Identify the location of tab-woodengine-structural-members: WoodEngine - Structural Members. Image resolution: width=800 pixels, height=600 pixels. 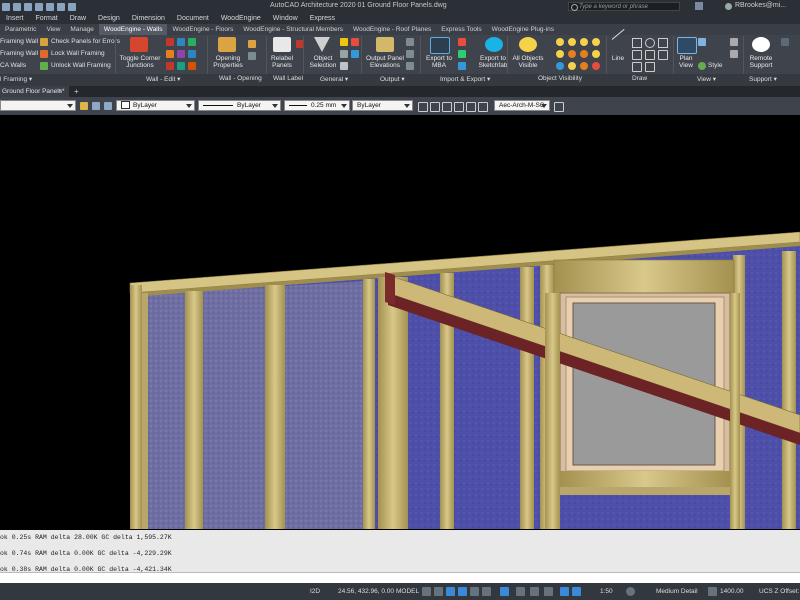
(293, 29).